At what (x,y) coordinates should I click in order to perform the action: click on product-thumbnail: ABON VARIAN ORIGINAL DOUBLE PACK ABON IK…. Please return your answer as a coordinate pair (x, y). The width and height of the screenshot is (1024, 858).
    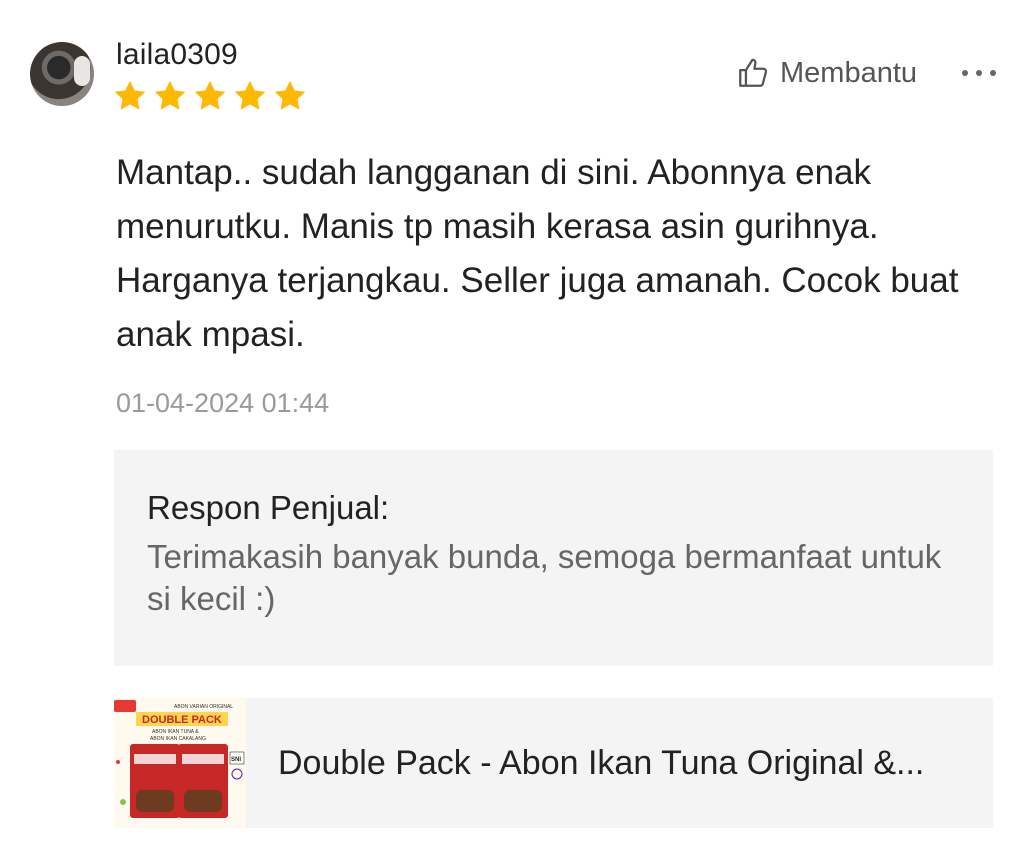
    Looking at the image, I should click on (180, 763).